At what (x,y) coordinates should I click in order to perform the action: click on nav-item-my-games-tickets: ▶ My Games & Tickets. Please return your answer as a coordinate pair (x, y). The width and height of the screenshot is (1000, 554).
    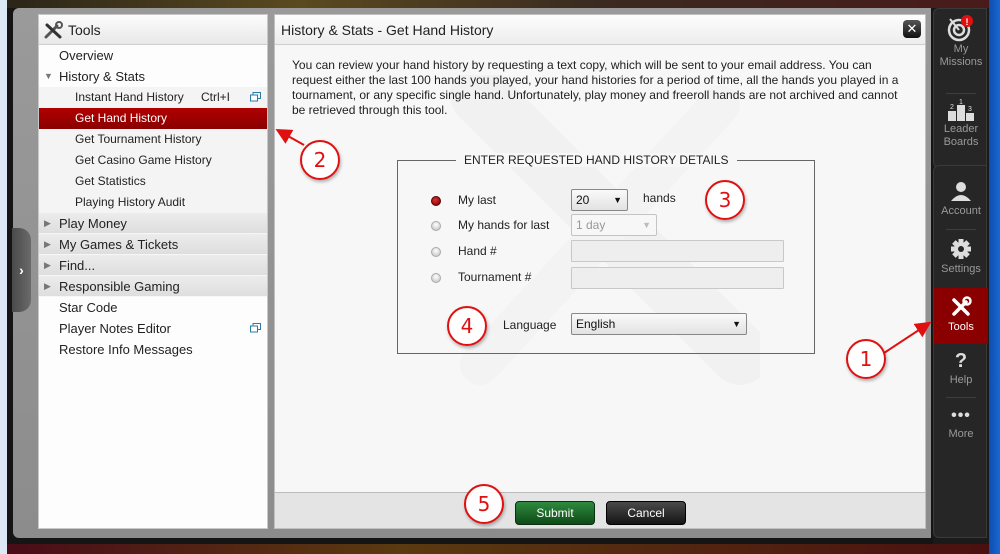
    Looking at the image, I should click on (153, 244).